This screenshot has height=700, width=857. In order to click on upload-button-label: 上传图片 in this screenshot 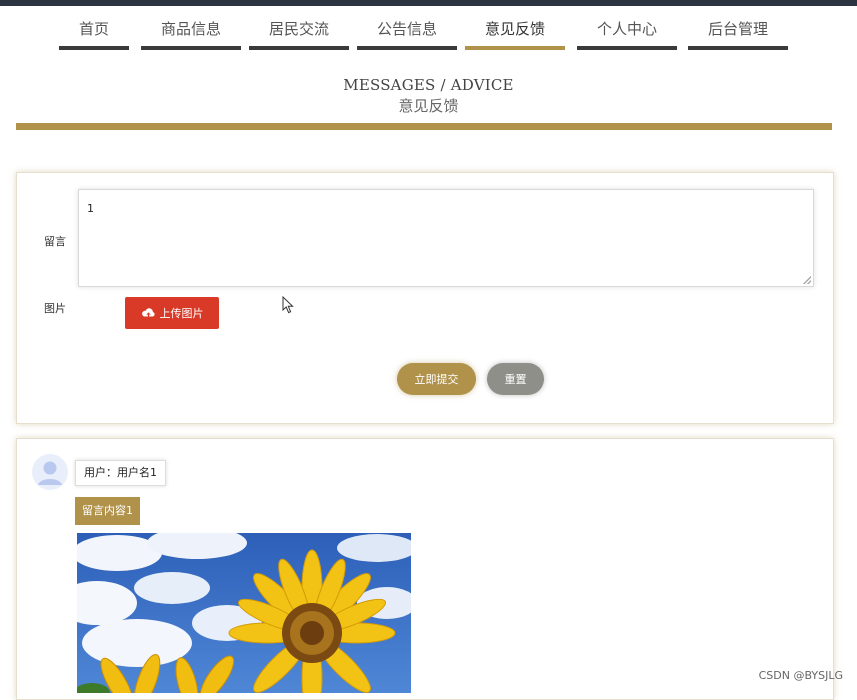, I will do `click(181, 313)`.